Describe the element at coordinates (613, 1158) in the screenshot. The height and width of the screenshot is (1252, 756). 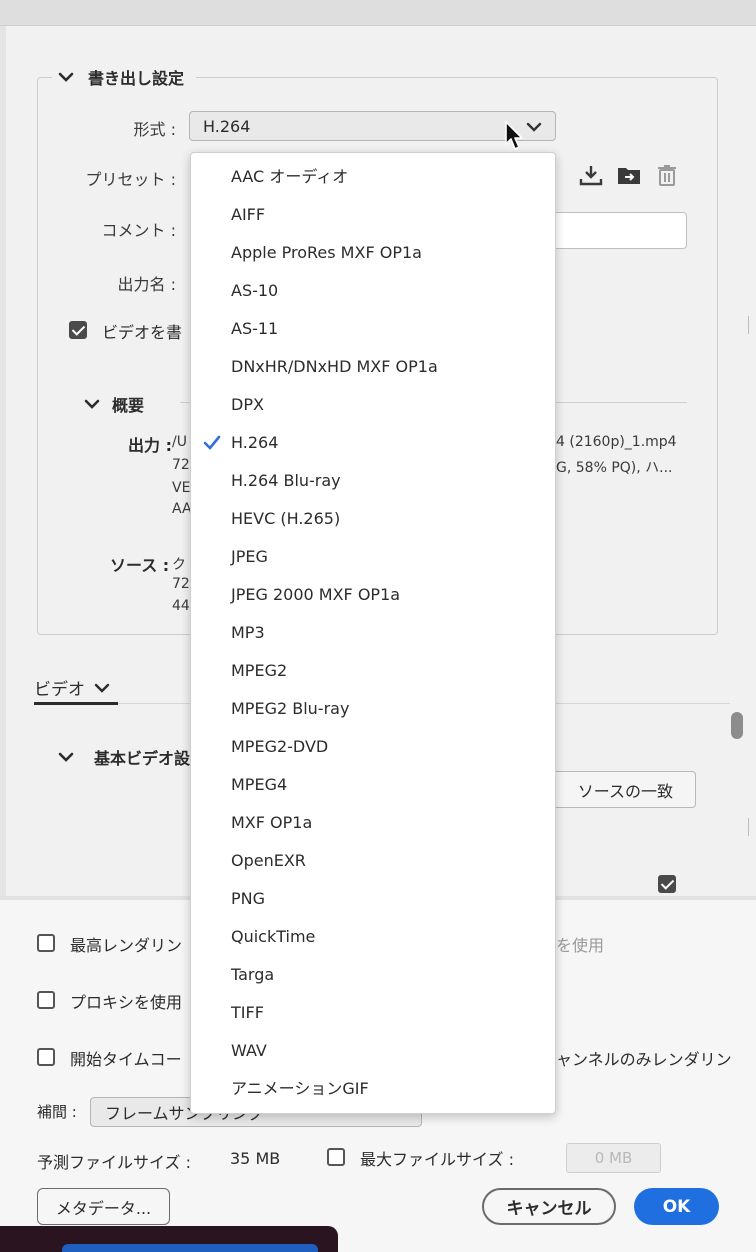
I see `max-file-size-input: 0 MB` at that location.